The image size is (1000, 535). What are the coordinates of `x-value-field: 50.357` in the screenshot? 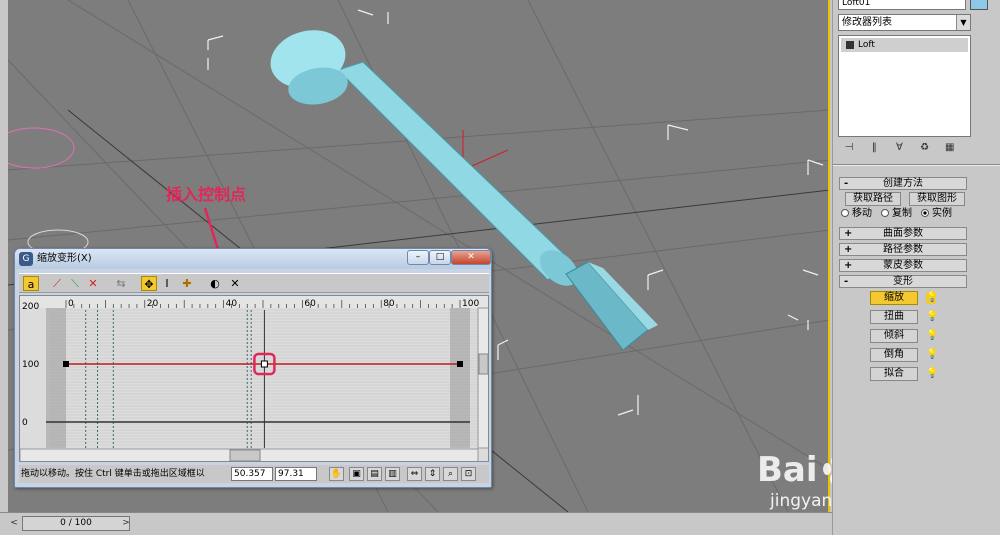 It's located at (252, 474).